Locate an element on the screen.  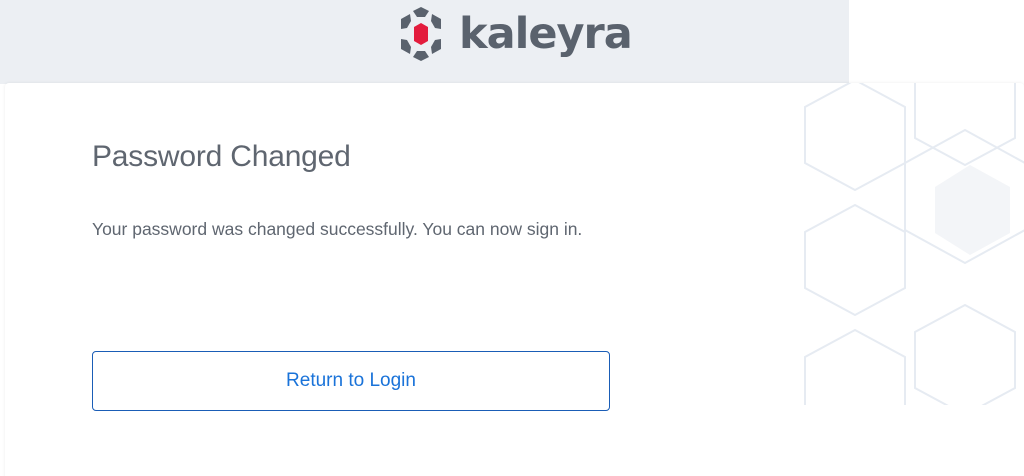
brand-name: kaleyra is located at coordinates (546, 34).